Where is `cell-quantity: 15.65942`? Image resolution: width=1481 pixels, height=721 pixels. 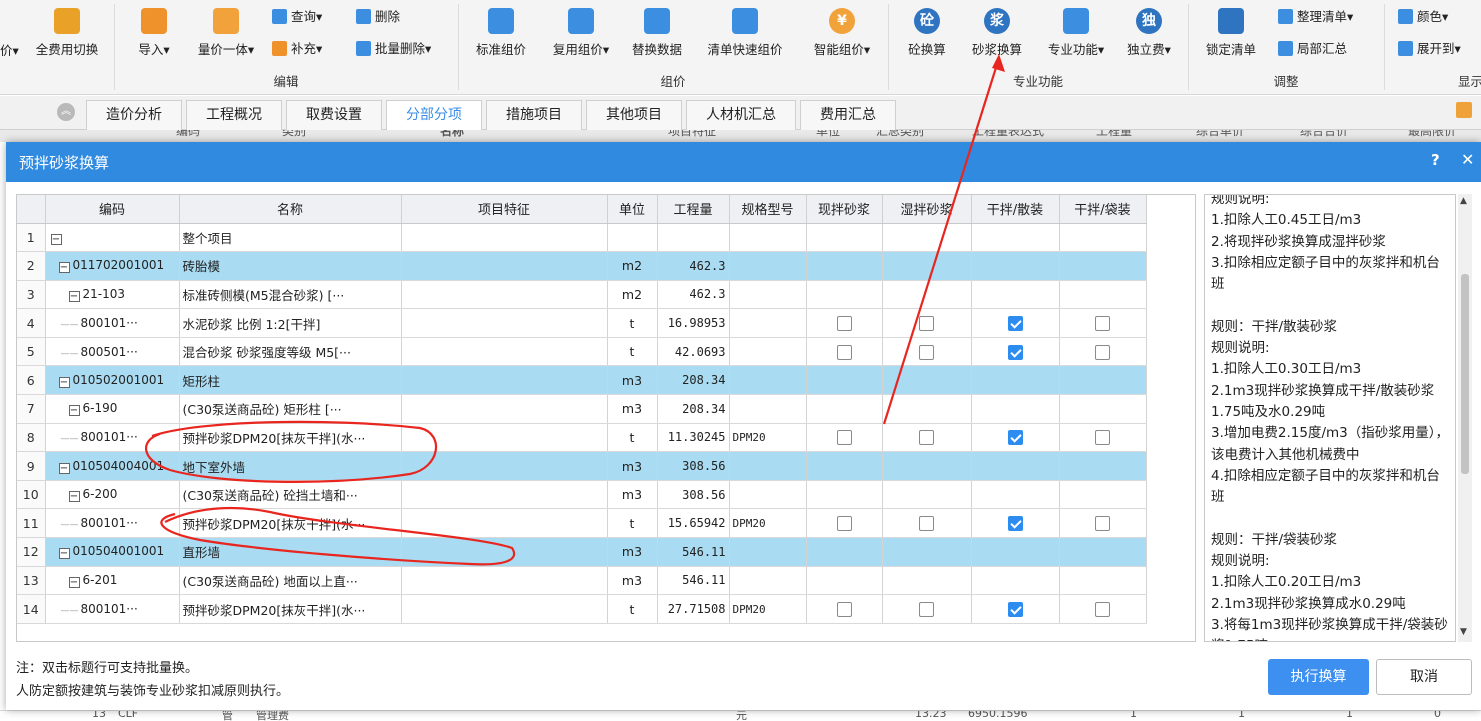
cell-quantity: 15.65942 is located at coordinates (693, 523).